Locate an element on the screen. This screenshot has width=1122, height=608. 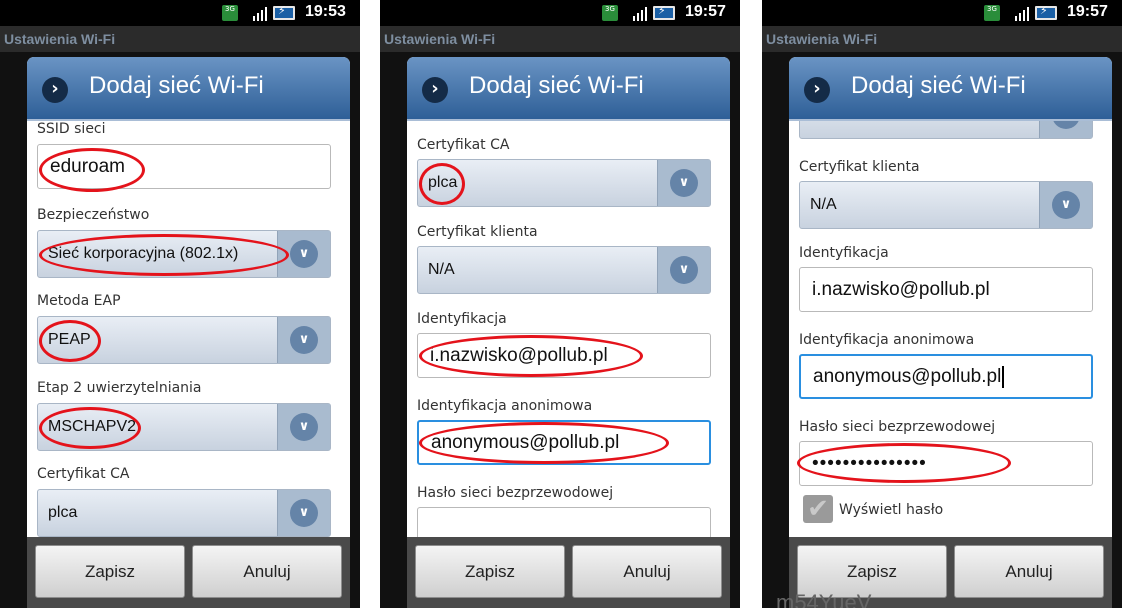
checkmark-icon: ✔ is located at coordinates (818, 509).